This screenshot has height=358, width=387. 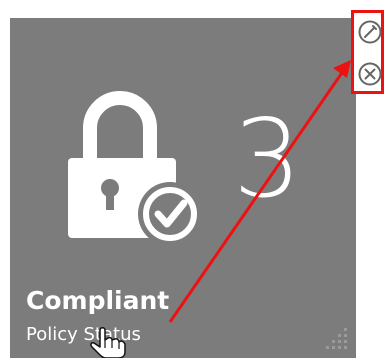 What do you see at coordinates (370, 32) in the screenshot?
I see `edit-icon` at bounding box center [370, 32].